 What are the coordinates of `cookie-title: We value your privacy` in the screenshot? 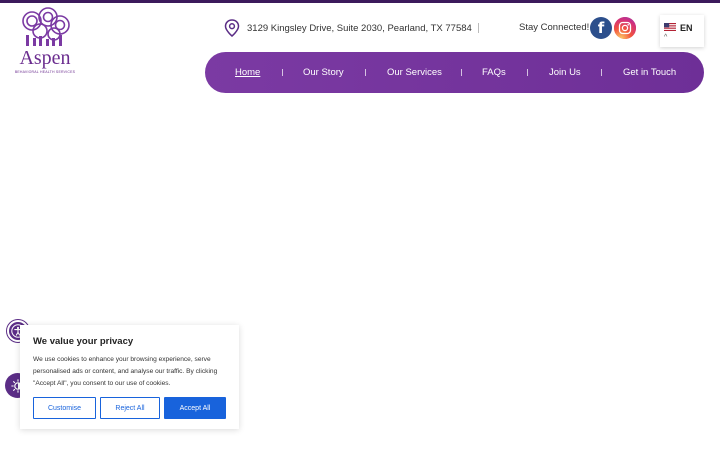 It's located at (83, 341).